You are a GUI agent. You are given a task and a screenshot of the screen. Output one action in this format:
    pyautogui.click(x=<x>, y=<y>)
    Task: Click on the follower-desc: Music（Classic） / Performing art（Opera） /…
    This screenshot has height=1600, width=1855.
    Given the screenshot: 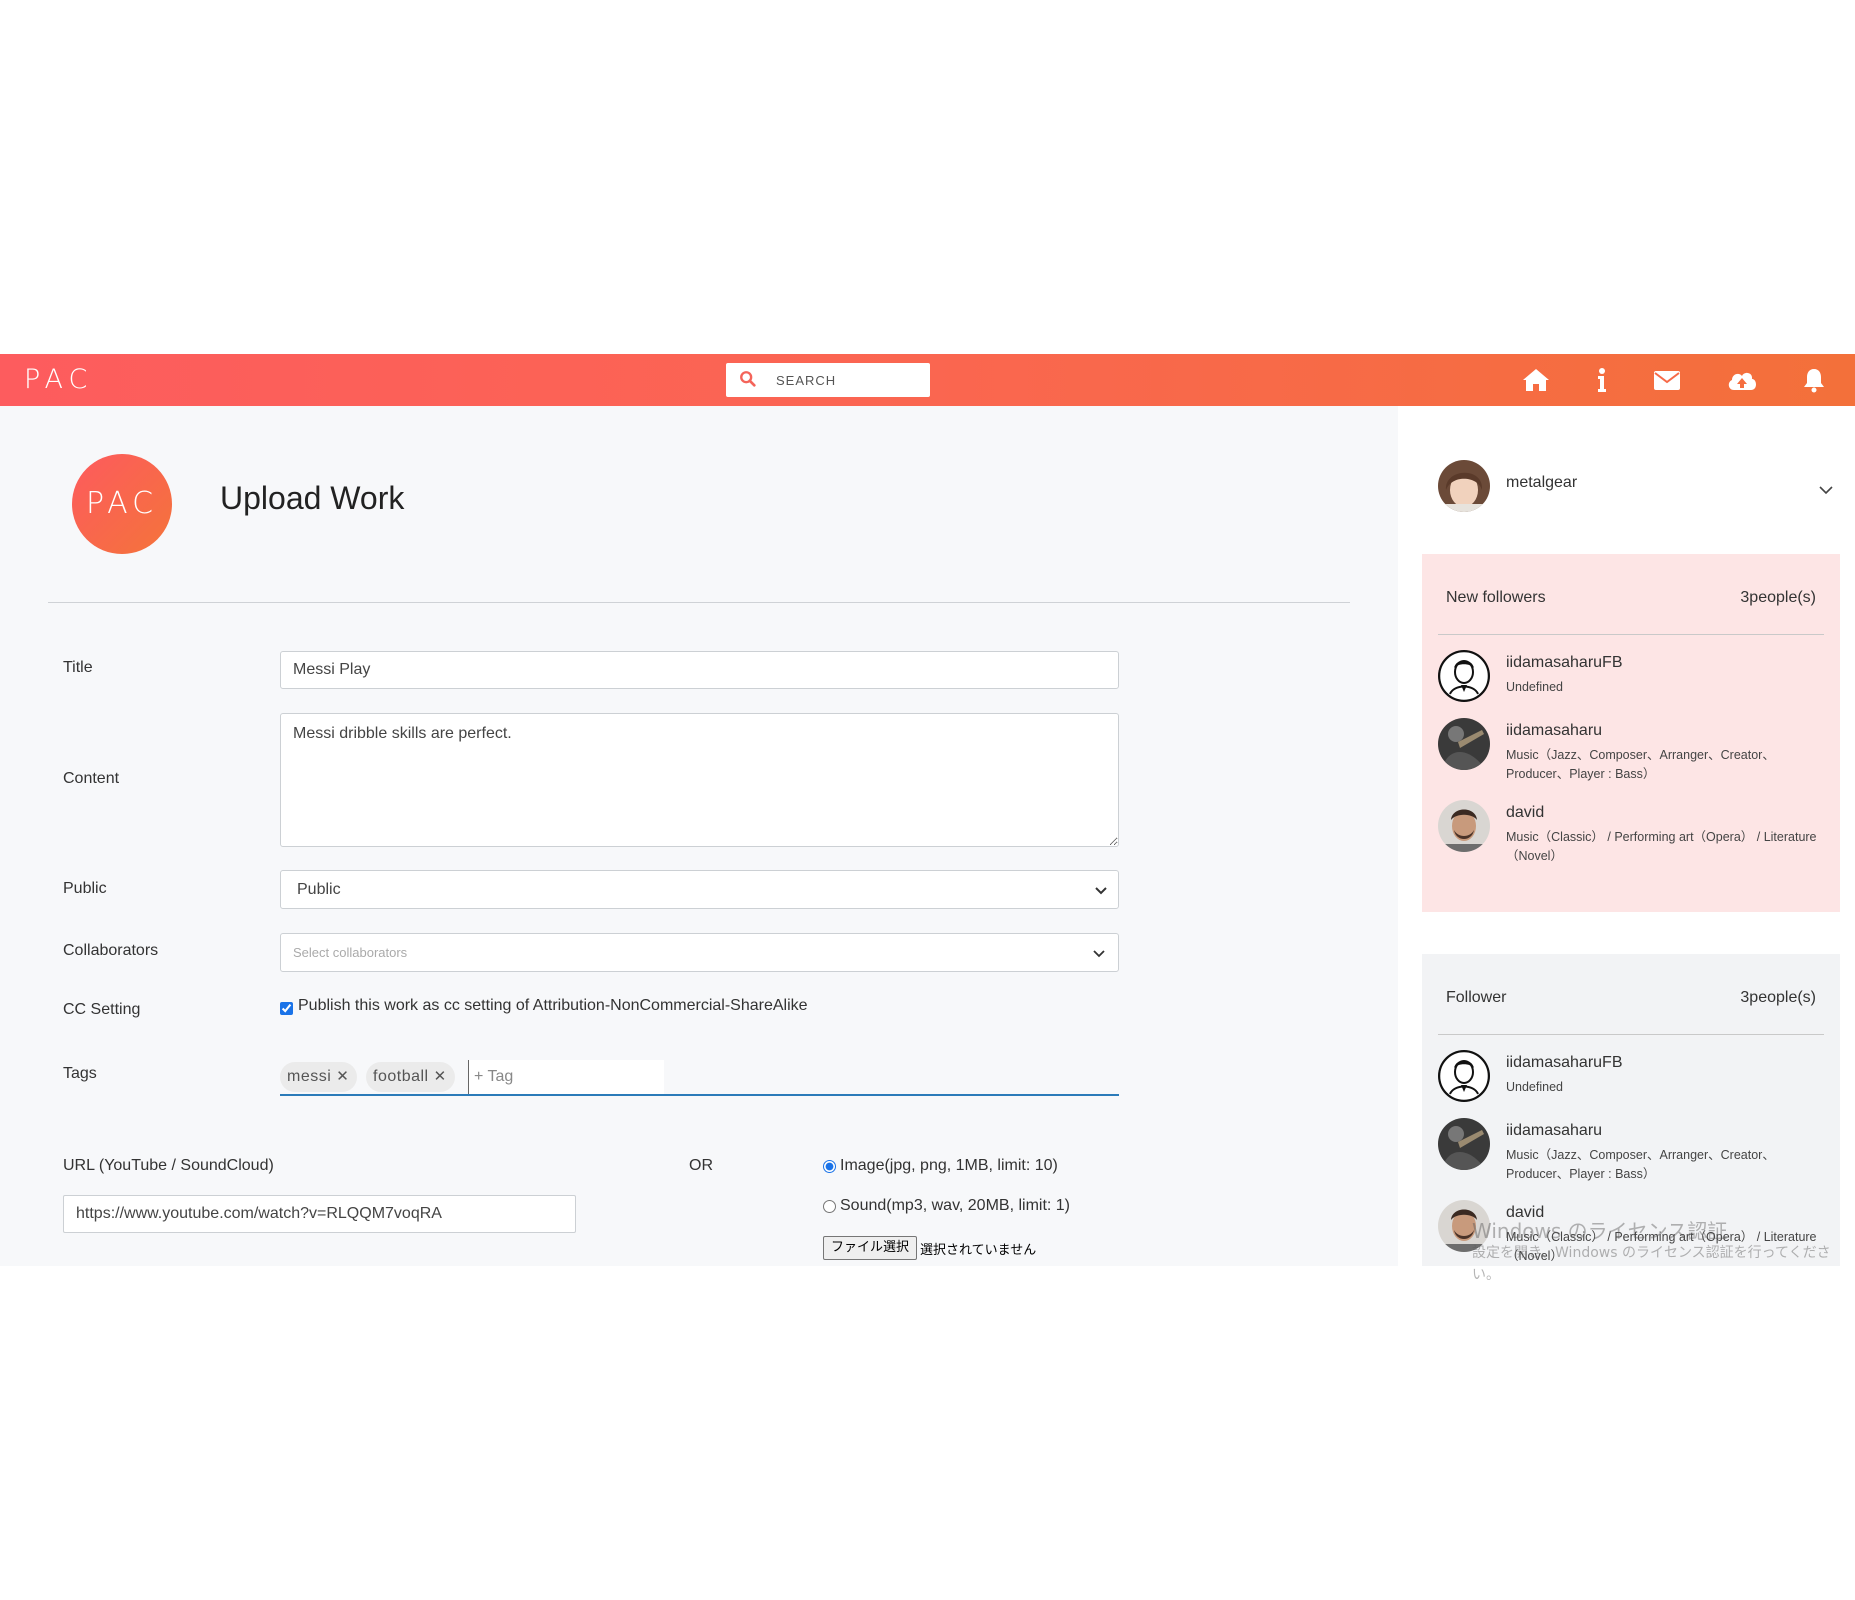 What is the action you would take?
    pyautogui.click(x=1661, y=846)
    